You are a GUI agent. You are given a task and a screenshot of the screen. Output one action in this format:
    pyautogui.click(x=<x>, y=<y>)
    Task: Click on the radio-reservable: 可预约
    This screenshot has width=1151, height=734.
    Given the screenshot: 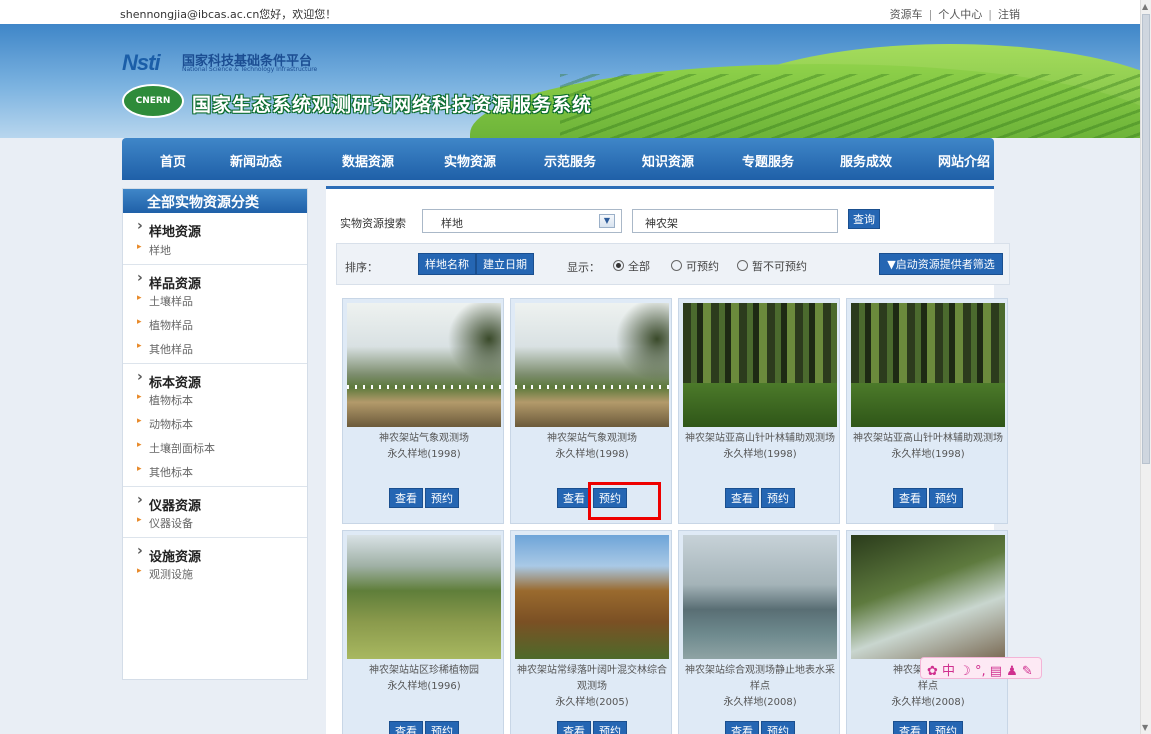 What is the action you would take?
    pyautogui.click(x=695, y=266)
    